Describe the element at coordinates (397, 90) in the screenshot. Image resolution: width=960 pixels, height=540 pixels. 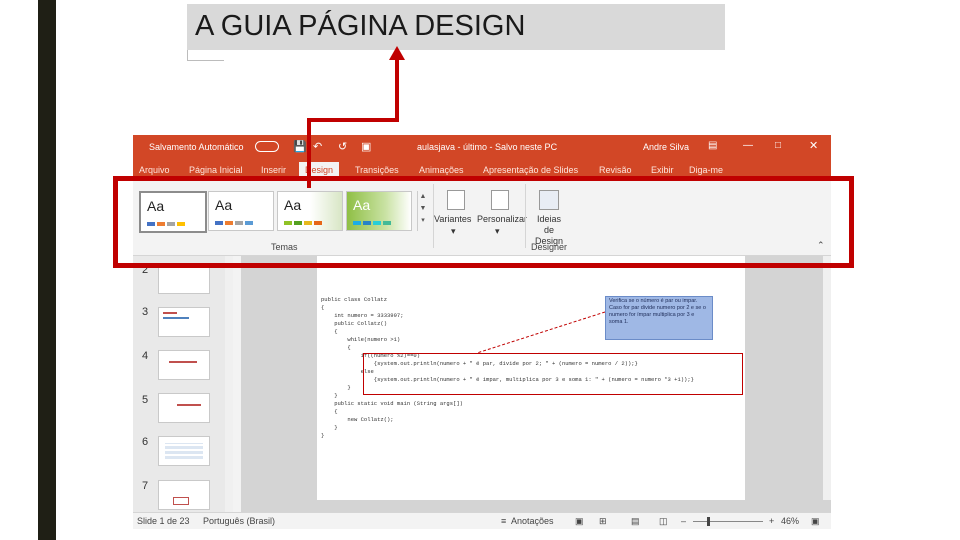
I see `arrow-stem-upper` at that location.